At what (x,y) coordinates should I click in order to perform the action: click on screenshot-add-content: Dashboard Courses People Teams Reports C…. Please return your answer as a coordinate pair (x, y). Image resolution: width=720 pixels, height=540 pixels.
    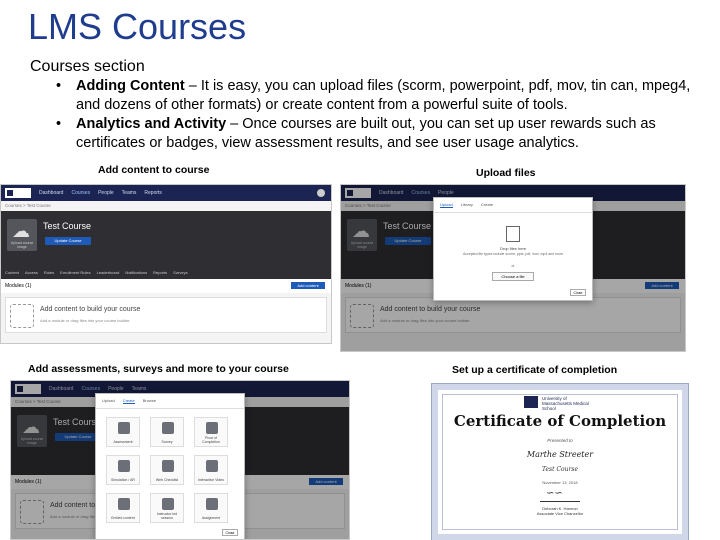
    Looking at the image, I should click on (166, 264).